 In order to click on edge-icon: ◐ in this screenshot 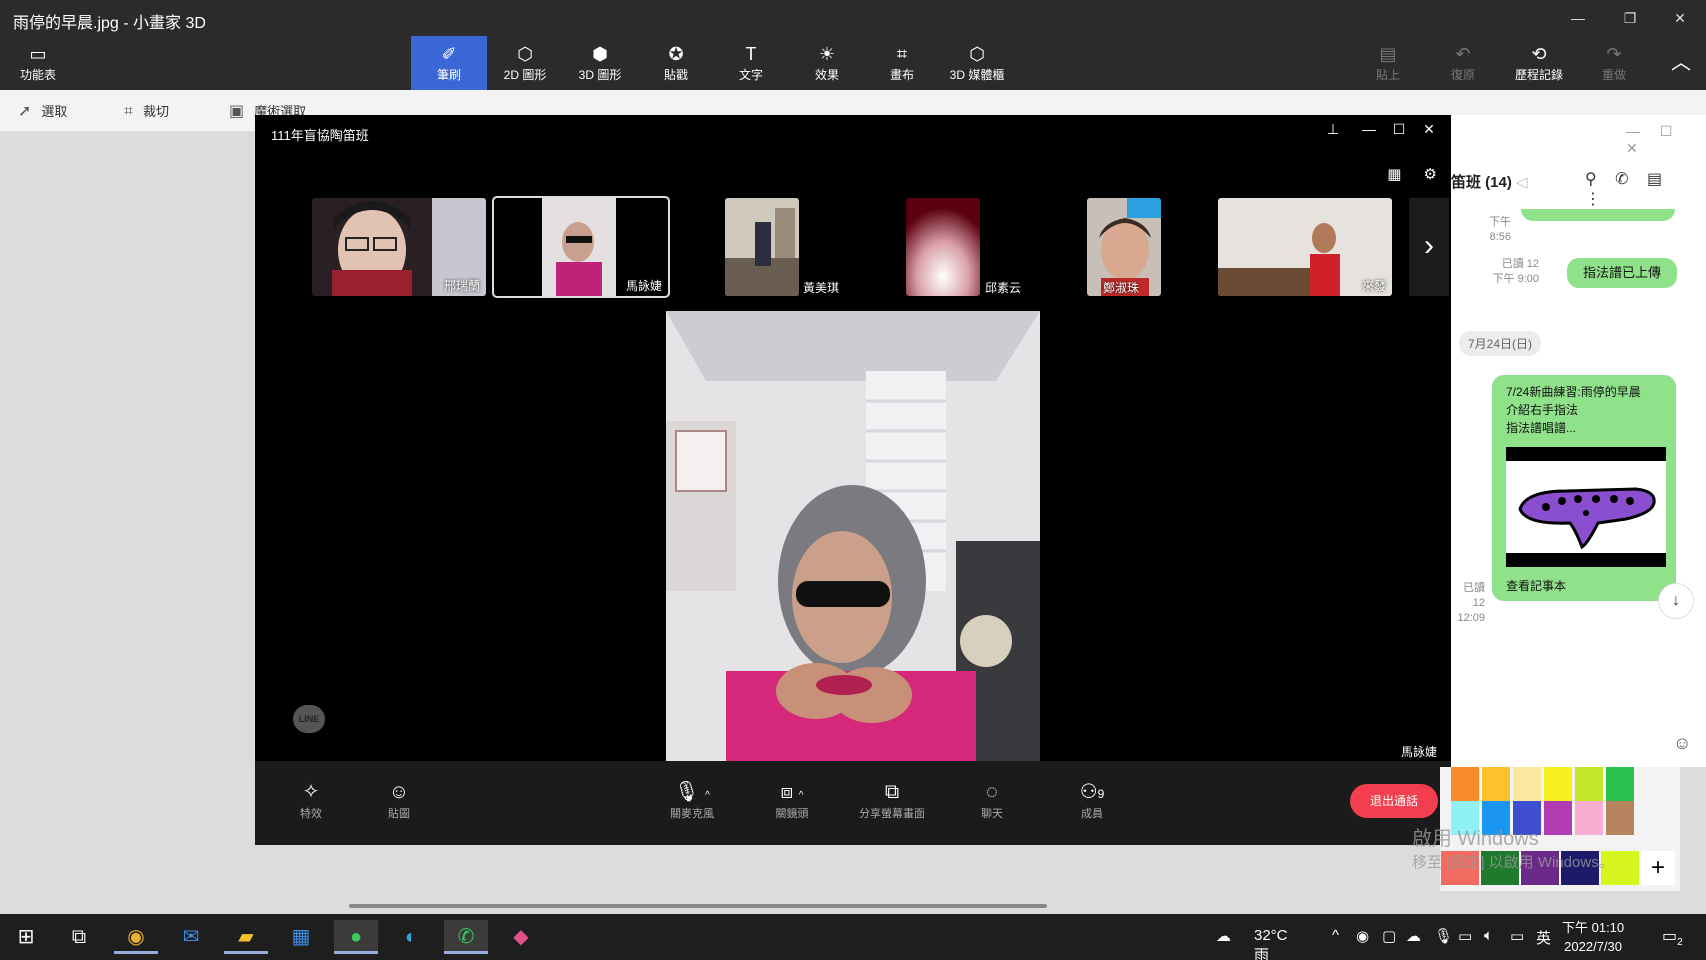, I will do `click(411, 937)`.